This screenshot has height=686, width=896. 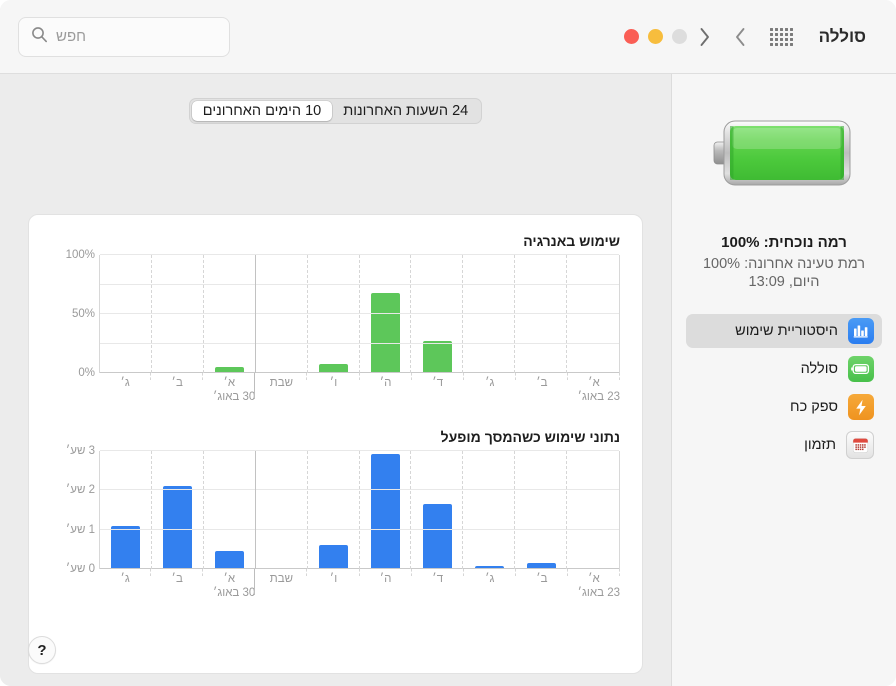 What do you see at coordinates (359, 396) in the screenshot?
I see `week-labels-energy: 23 באוג׳ 30 באוג׳` at bounding box center [359, 396].